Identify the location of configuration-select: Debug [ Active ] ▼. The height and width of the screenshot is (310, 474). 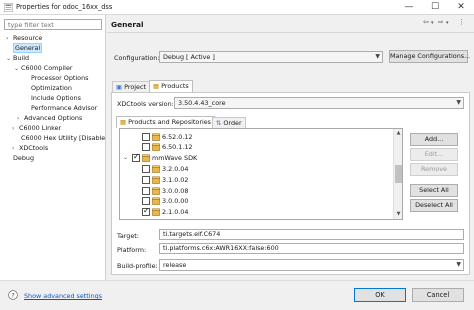
(271, 57).